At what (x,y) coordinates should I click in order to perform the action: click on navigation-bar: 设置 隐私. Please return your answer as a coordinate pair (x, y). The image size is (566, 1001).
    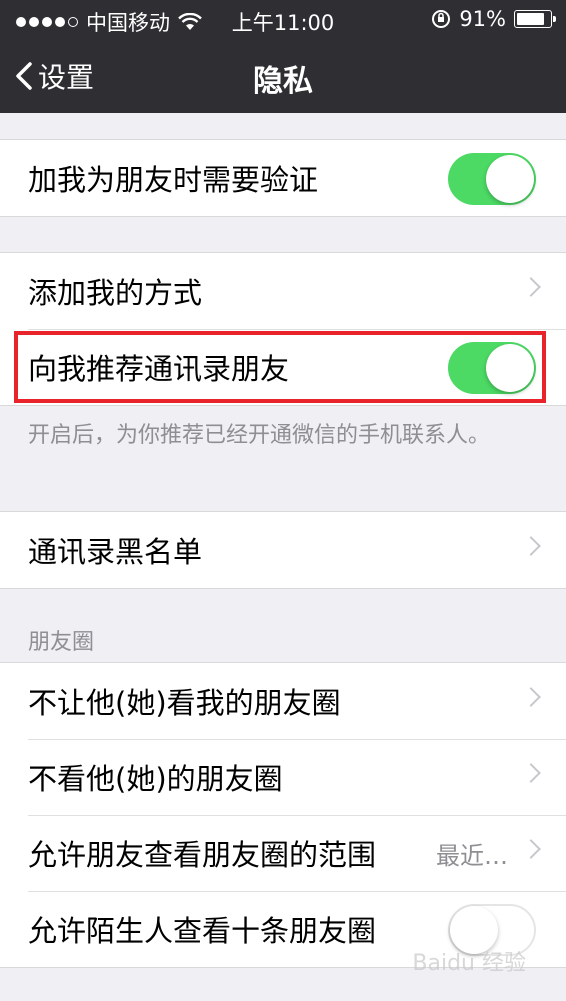
    Looking at the image, I should click on (283, 75).